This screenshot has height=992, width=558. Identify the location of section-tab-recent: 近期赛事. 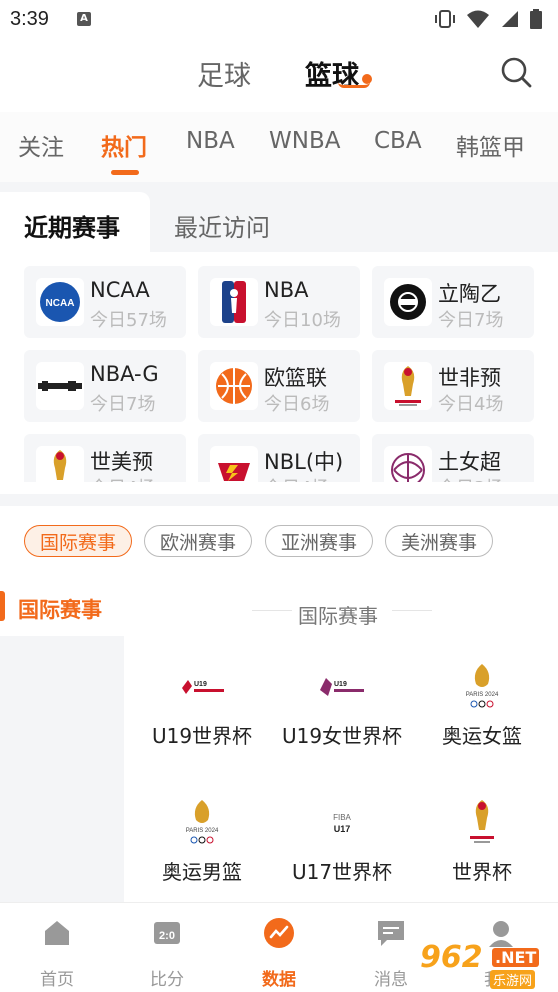
(72, 225).